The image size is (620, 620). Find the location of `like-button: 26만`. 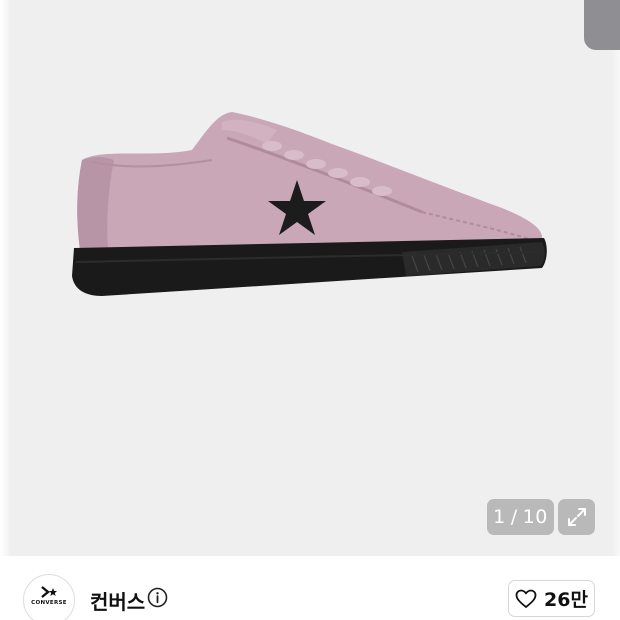

like-button: 26만 is located at coordinates (551, 598).